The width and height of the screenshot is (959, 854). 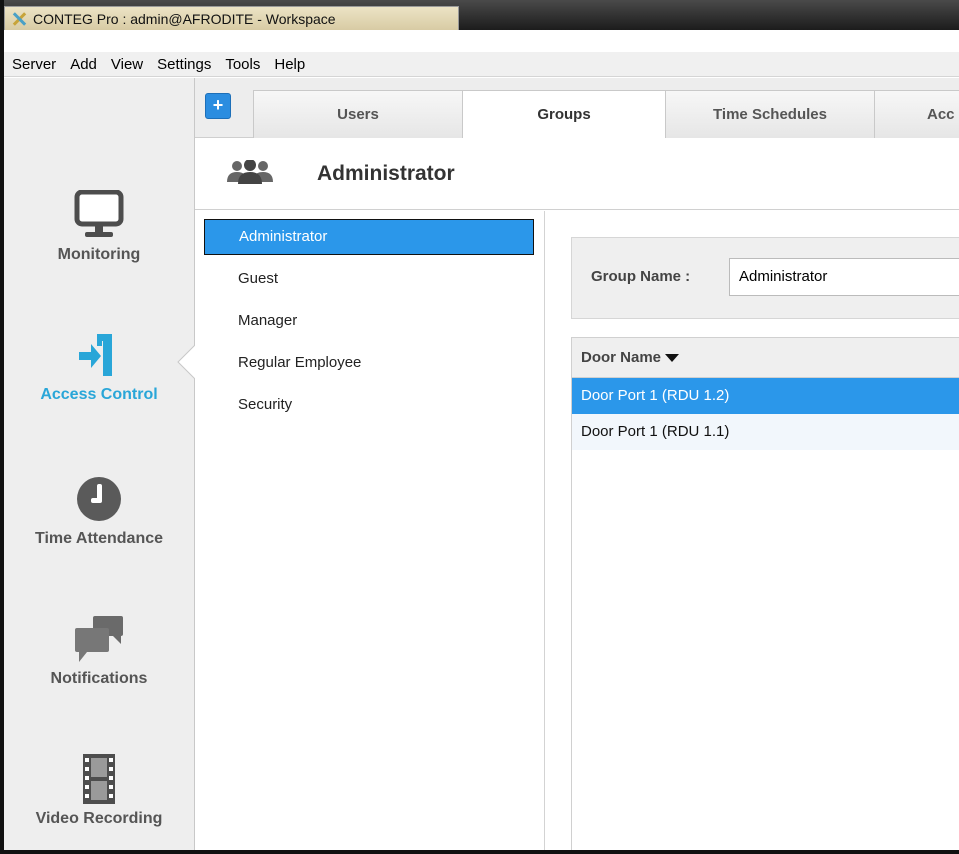 What do you see at coordinates (250, 172) in the screenshot?
I see `user-group-icon` at bounding box center [250, 172].